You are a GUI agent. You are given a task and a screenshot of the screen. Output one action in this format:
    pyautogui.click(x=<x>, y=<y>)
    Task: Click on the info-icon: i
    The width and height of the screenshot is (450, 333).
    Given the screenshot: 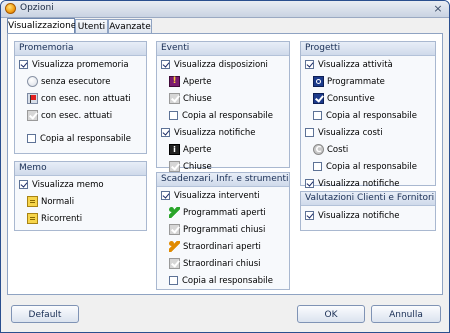 What is the action you would take?
    pyautogui.click(x=174, y=149)
    